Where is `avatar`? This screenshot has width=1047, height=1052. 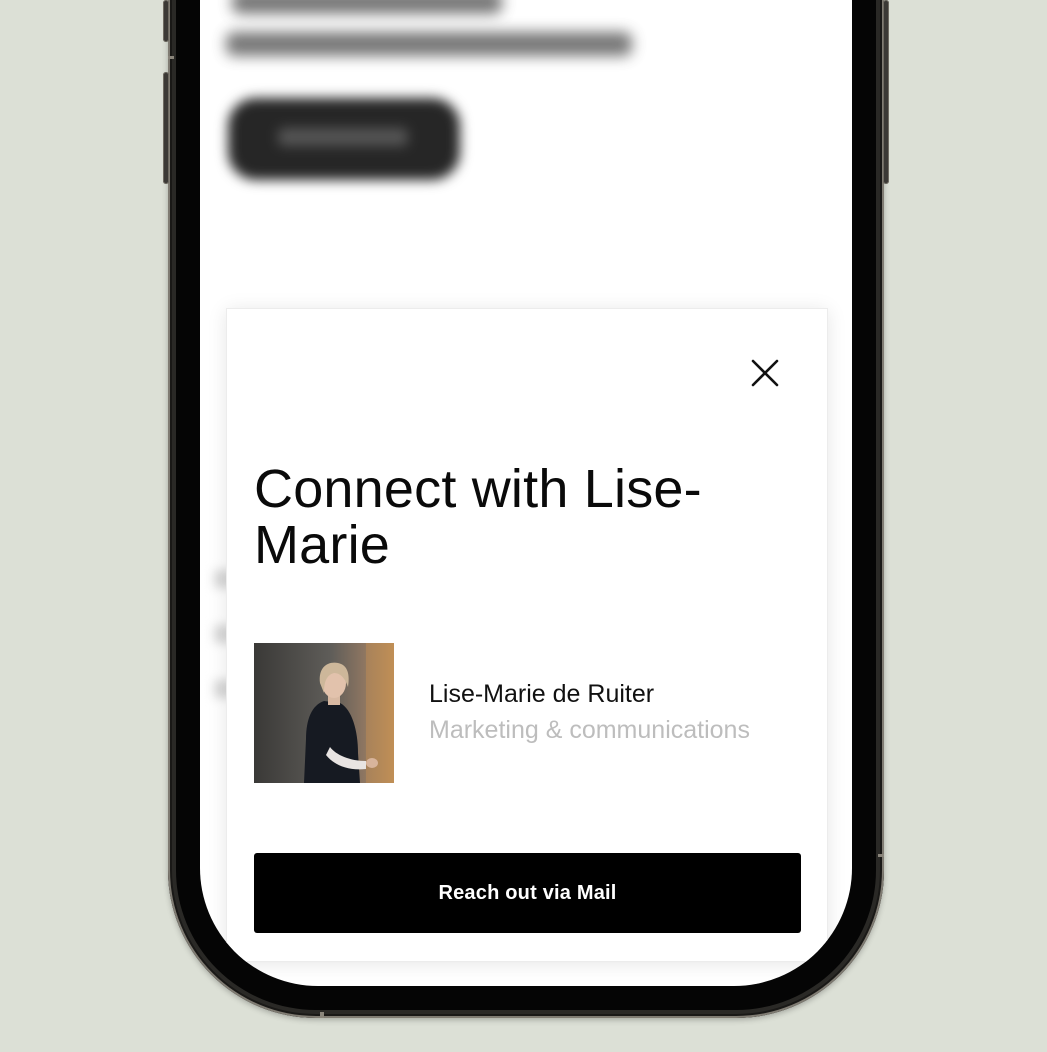 avatar is located at coordinates (324, 713).